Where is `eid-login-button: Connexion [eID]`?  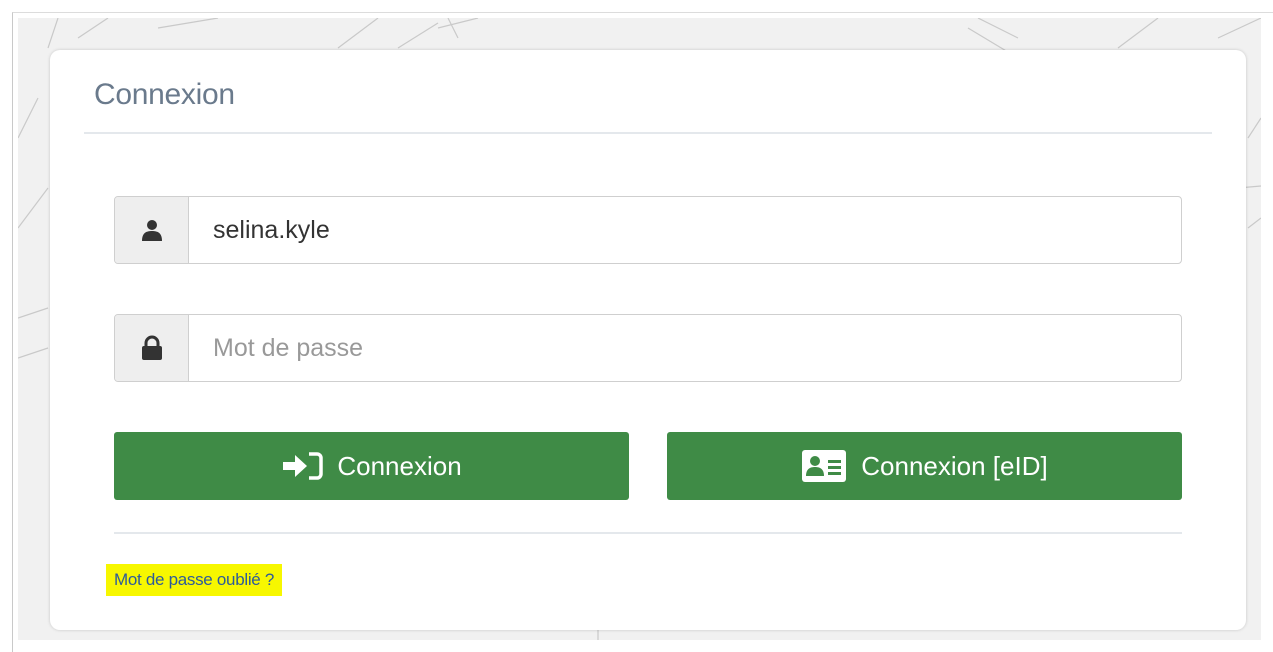
eid-login-button: Connexion [eID] is located at coordinates (924, 466).